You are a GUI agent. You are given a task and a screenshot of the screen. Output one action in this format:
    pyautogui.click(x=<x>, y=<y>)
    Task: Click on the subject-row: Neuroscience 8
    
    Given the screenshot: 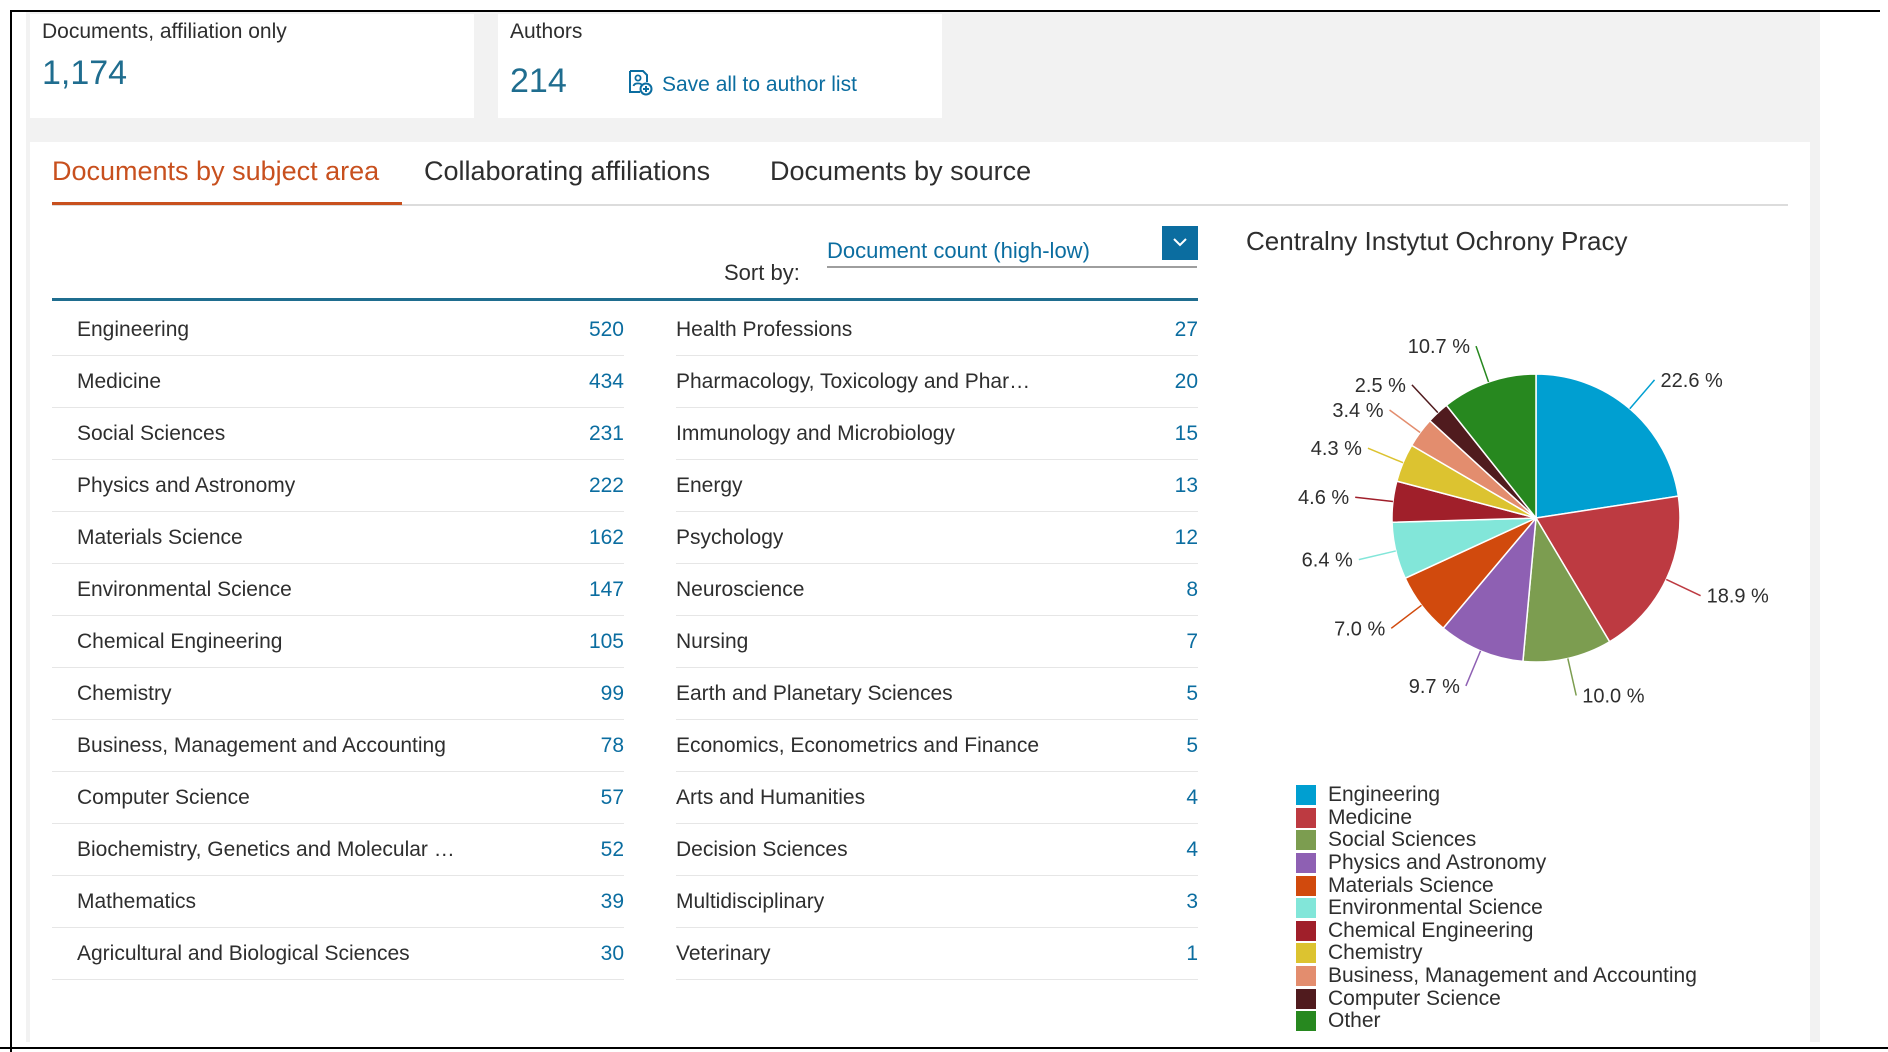 What is the action you would take?
    pyautogui.click(x=937, y=590)
    